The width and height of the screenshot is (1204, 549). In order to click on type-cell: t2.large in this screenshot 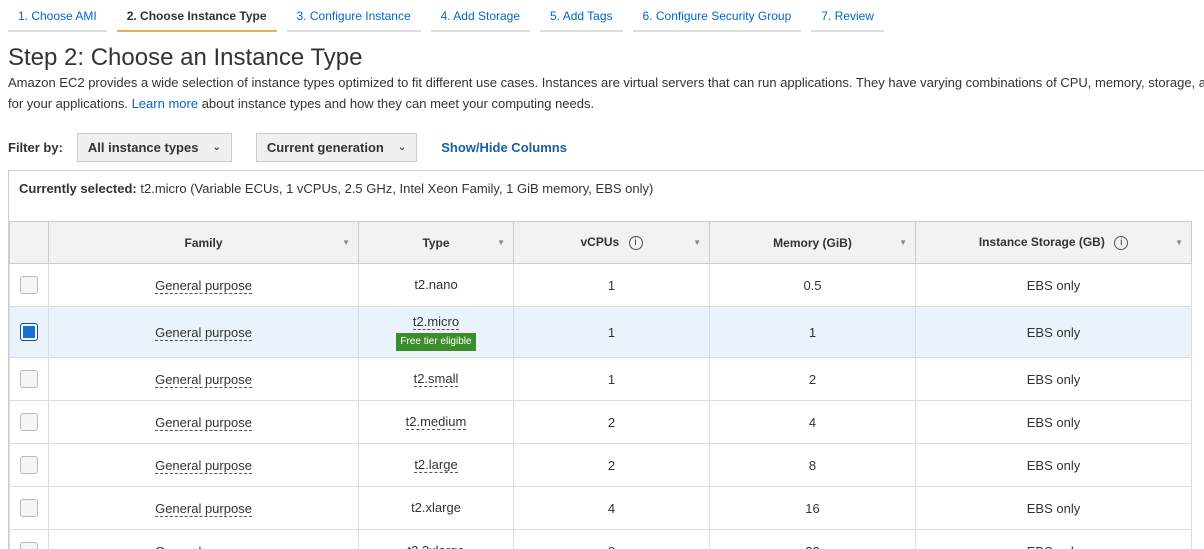, I will do `click(436, 465)`.